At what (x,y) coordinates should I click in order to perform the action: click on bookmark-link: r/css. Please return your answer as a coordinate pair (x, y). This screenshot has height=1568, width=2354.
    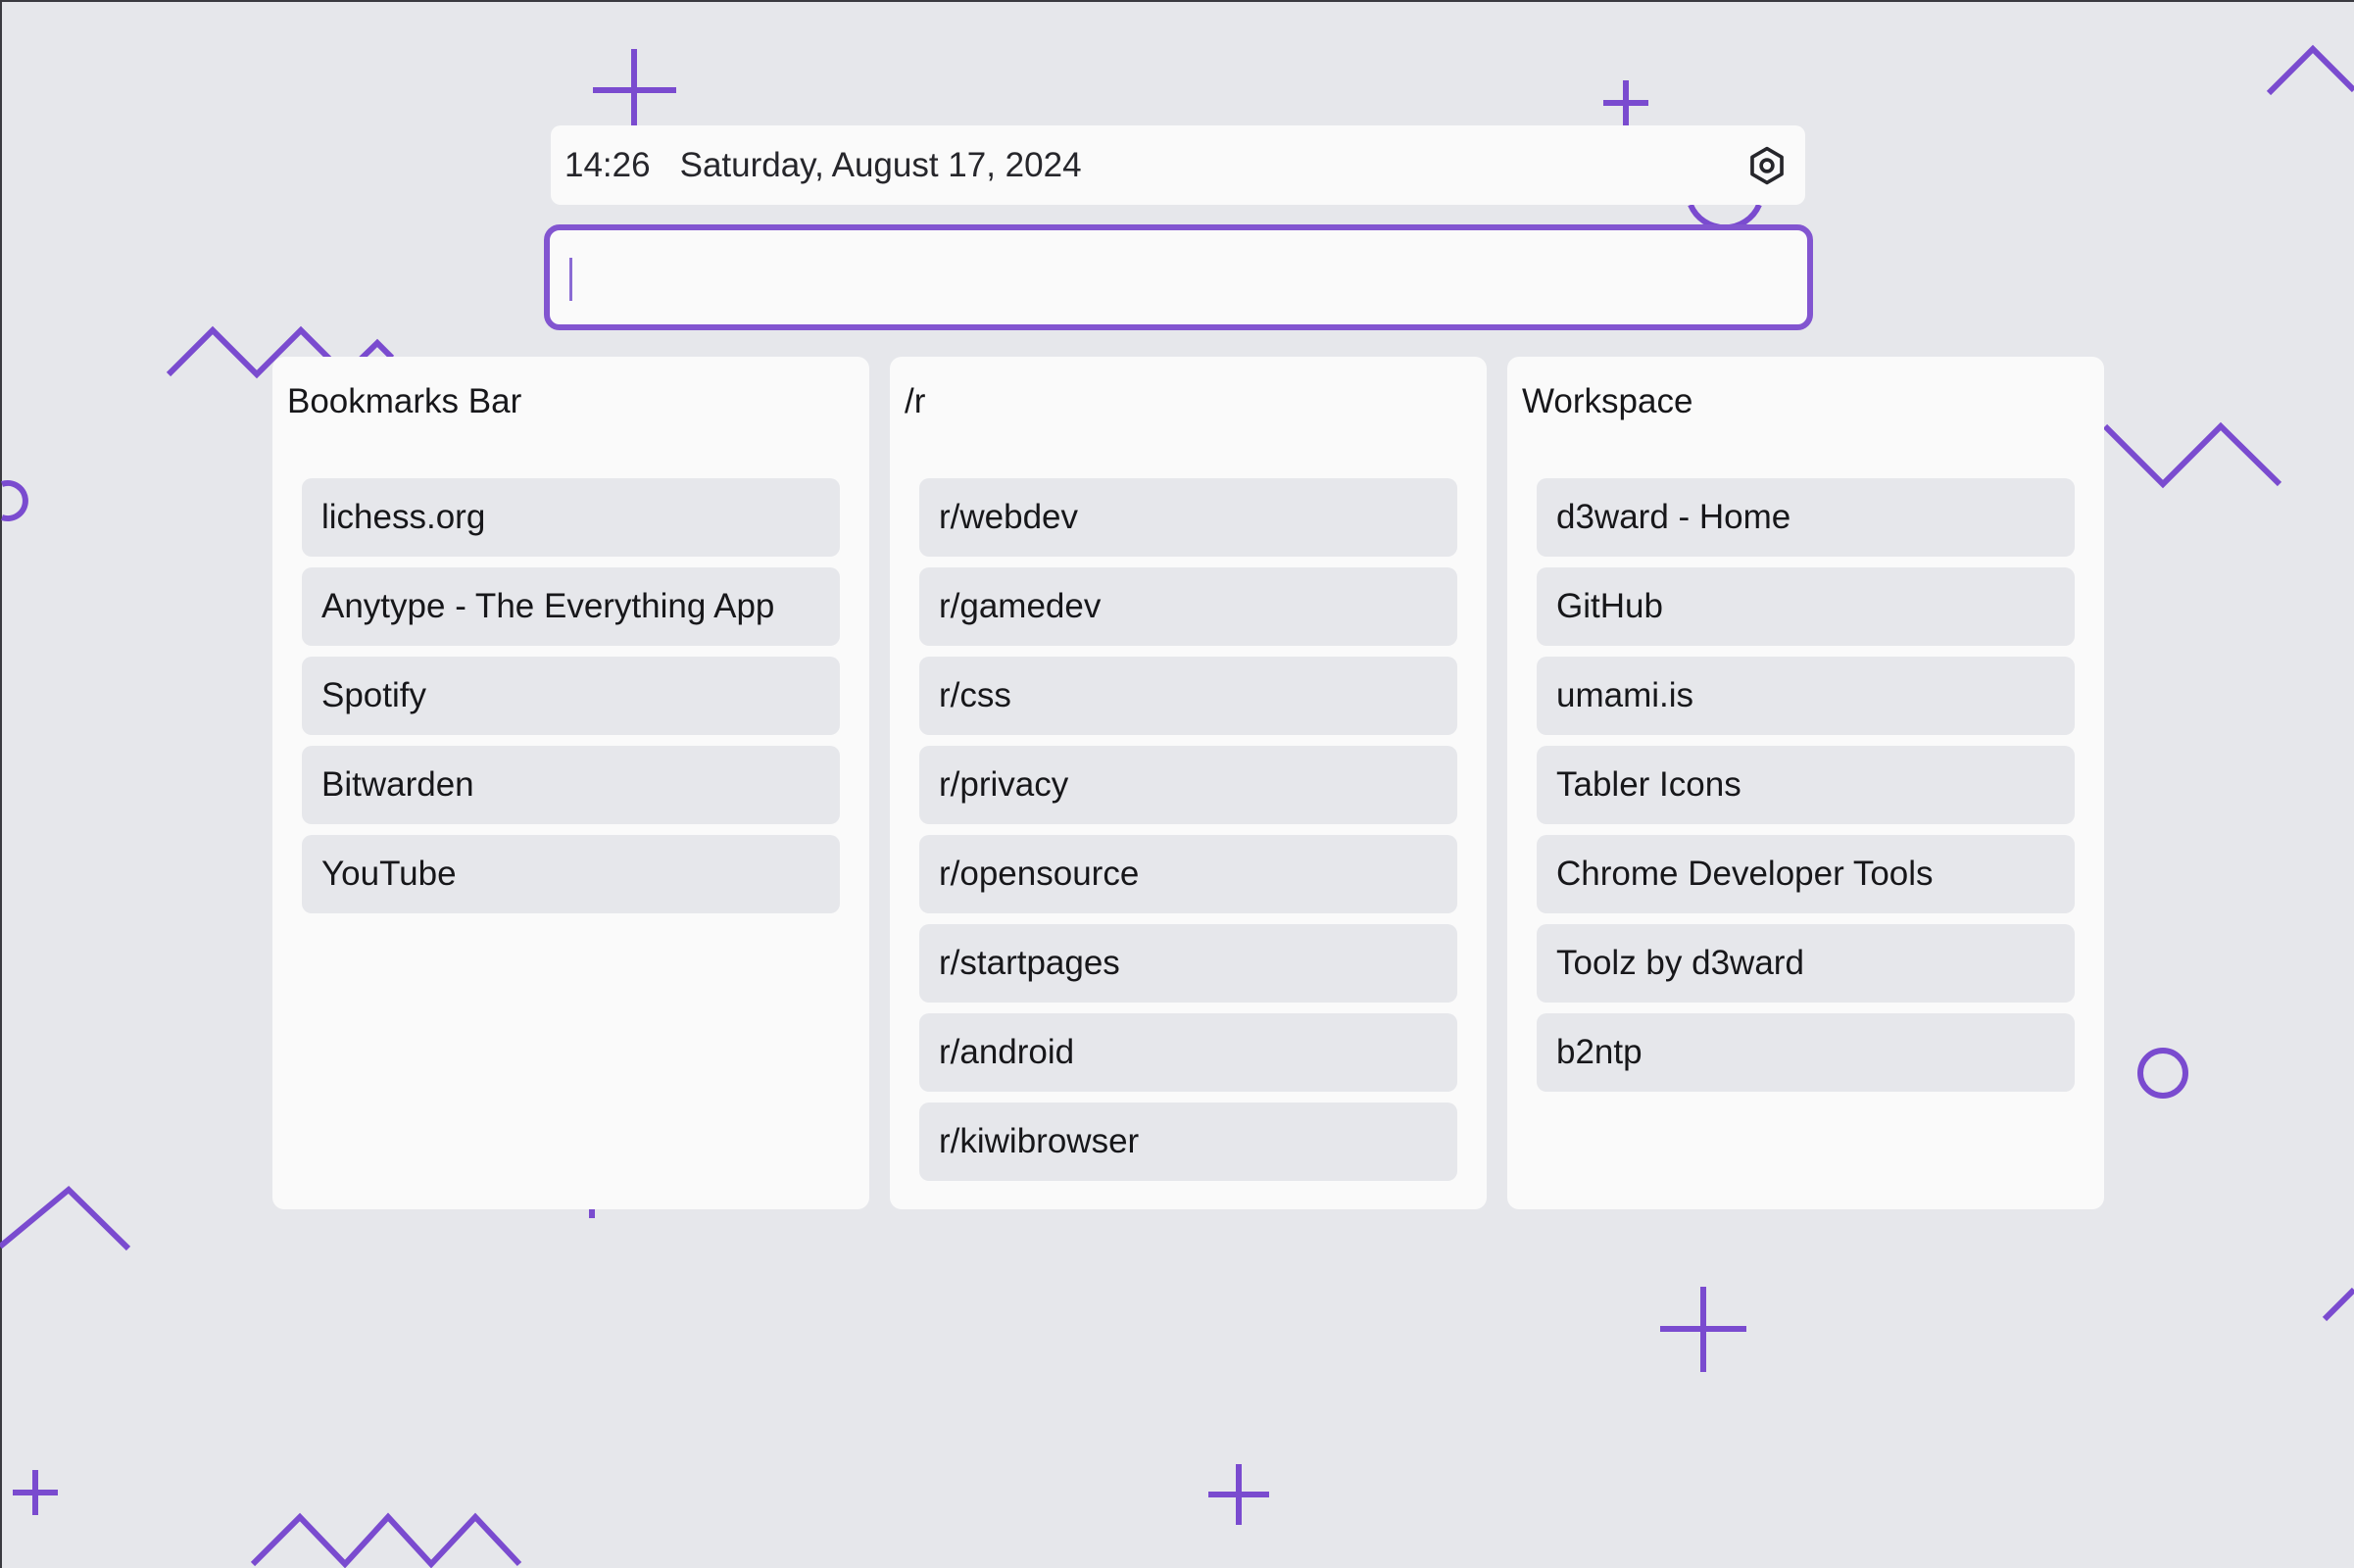
    Looking at the image, I should click on (1188, 696).